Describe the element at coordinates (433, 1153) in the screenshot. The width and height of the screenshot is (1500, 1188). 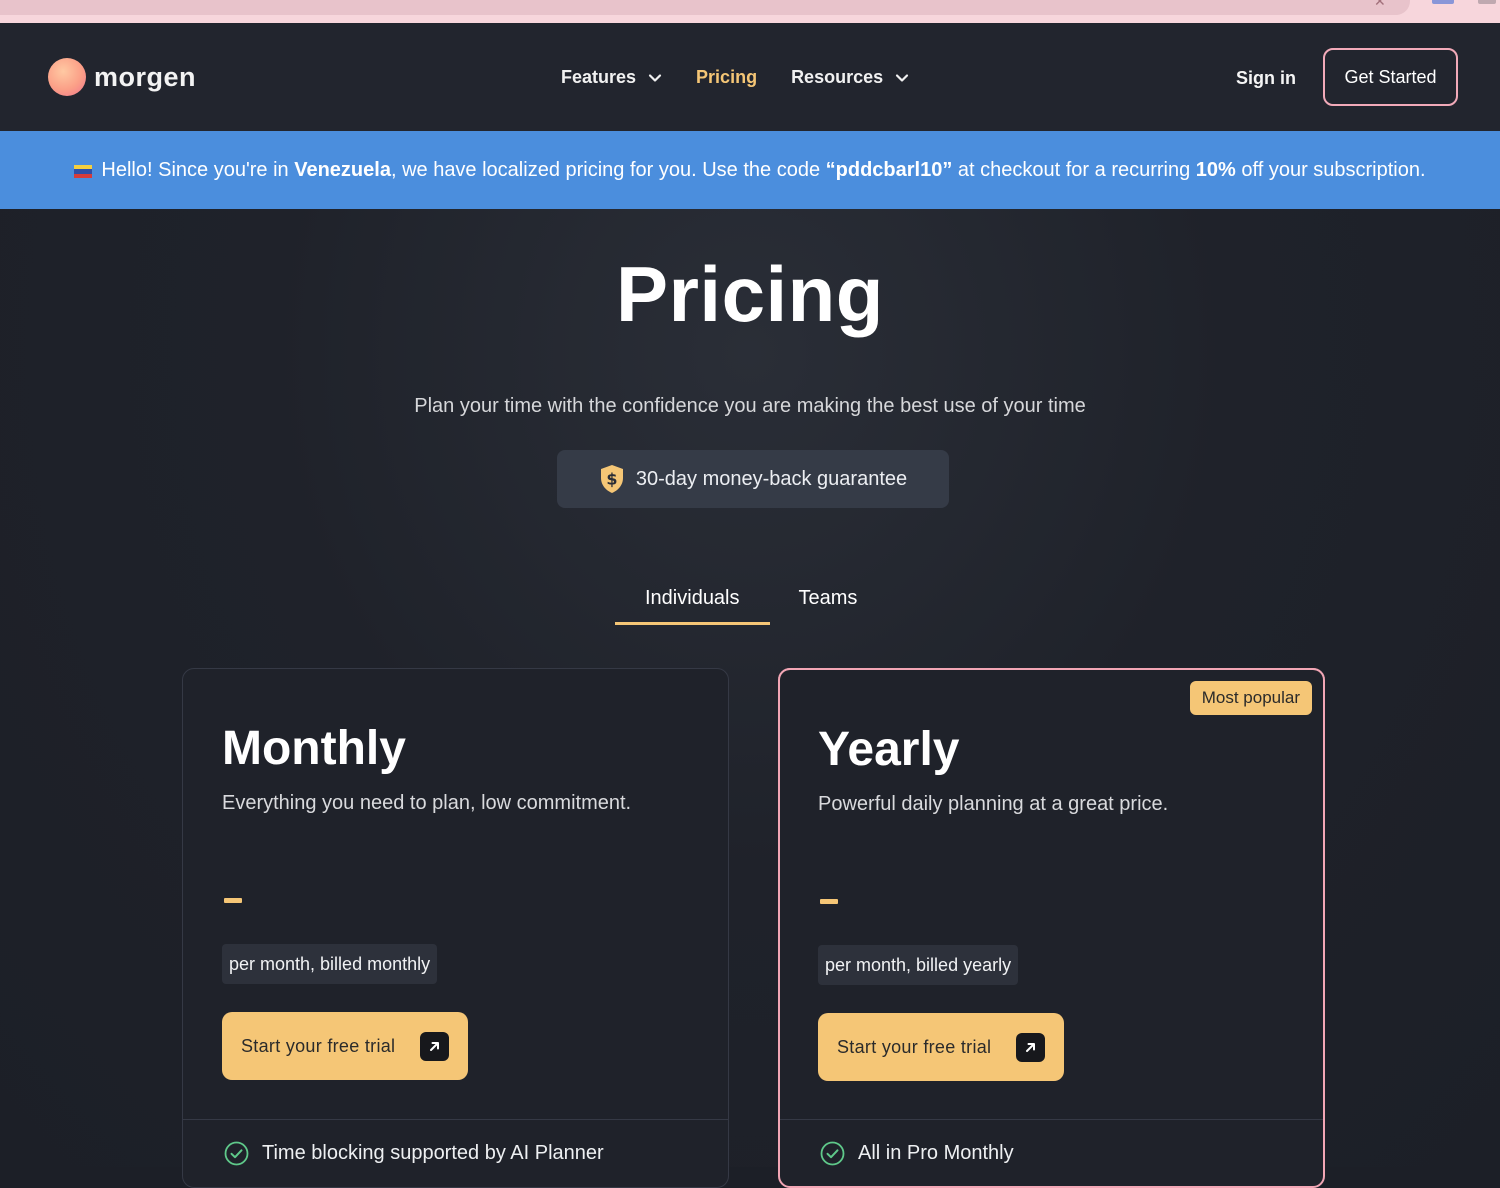
I see `feature-label: Time blocking supported by AI Planner` at that location.